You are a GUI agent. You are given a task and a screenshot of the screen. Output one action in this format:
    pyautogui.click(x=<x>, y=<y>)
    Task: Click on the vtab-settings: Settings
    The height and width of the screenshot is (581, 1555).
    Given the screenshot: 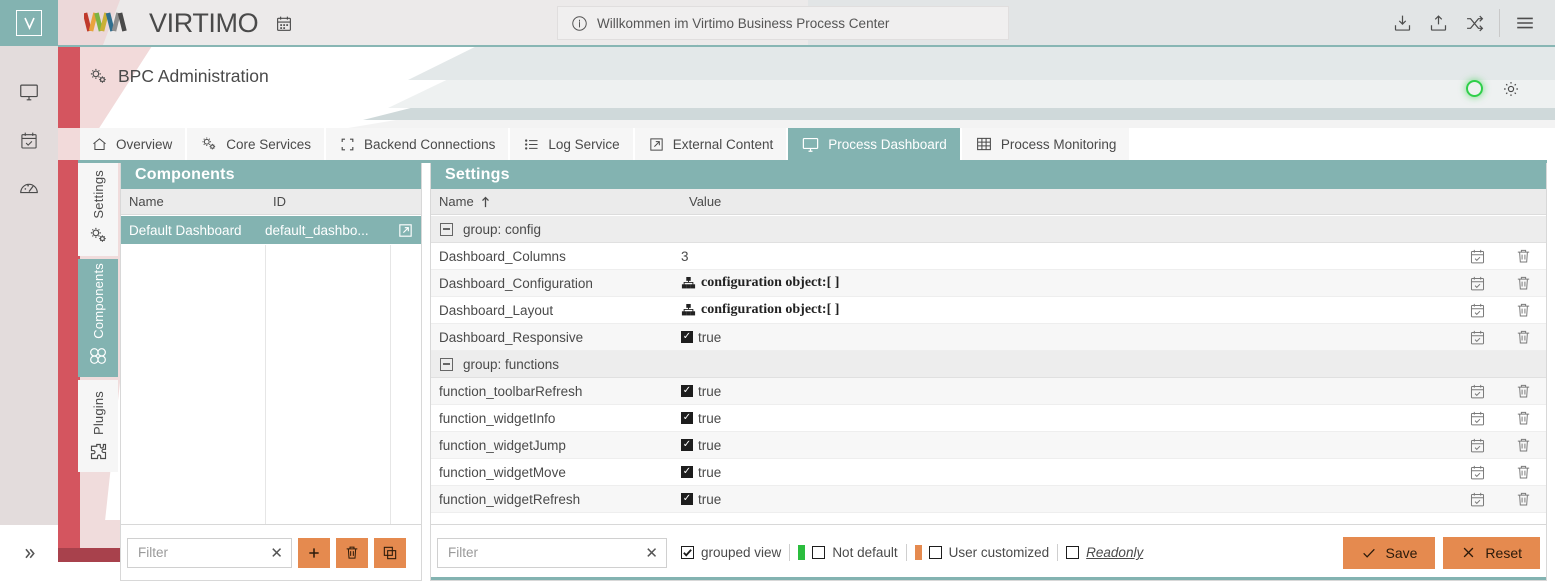 What is the action you would take?
    pyautogui.click(x=98, y=208)
    